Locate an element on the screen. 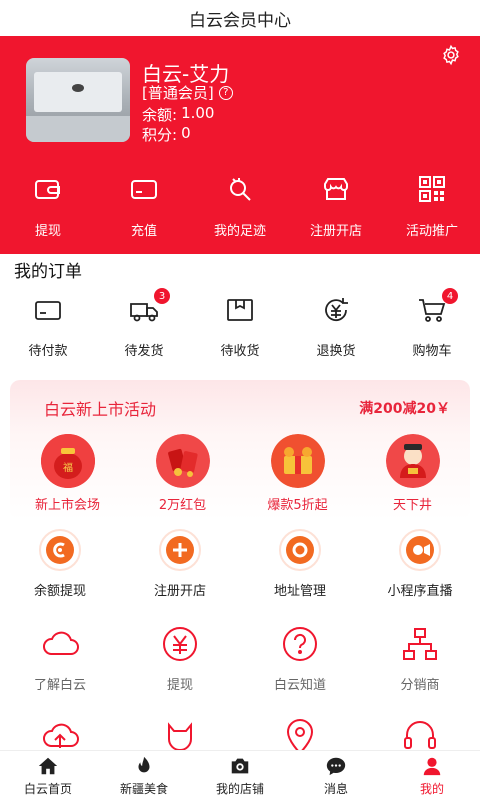 The height and width of the screenshot is (800, 480). red-envelope-icon is located at coordinates (182, 461).